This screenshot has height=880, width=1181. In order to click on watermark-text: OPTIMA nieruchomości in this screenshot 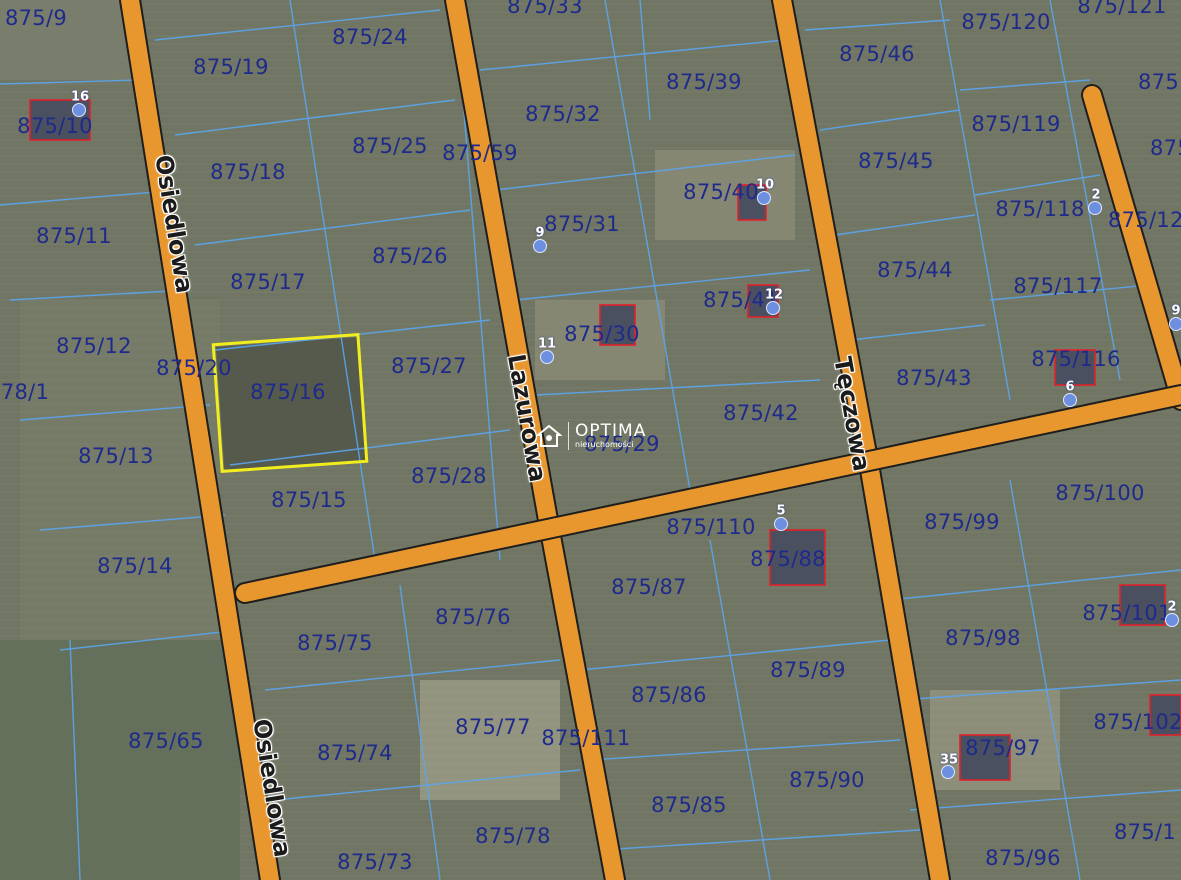, I will do `click(611, 435)`.